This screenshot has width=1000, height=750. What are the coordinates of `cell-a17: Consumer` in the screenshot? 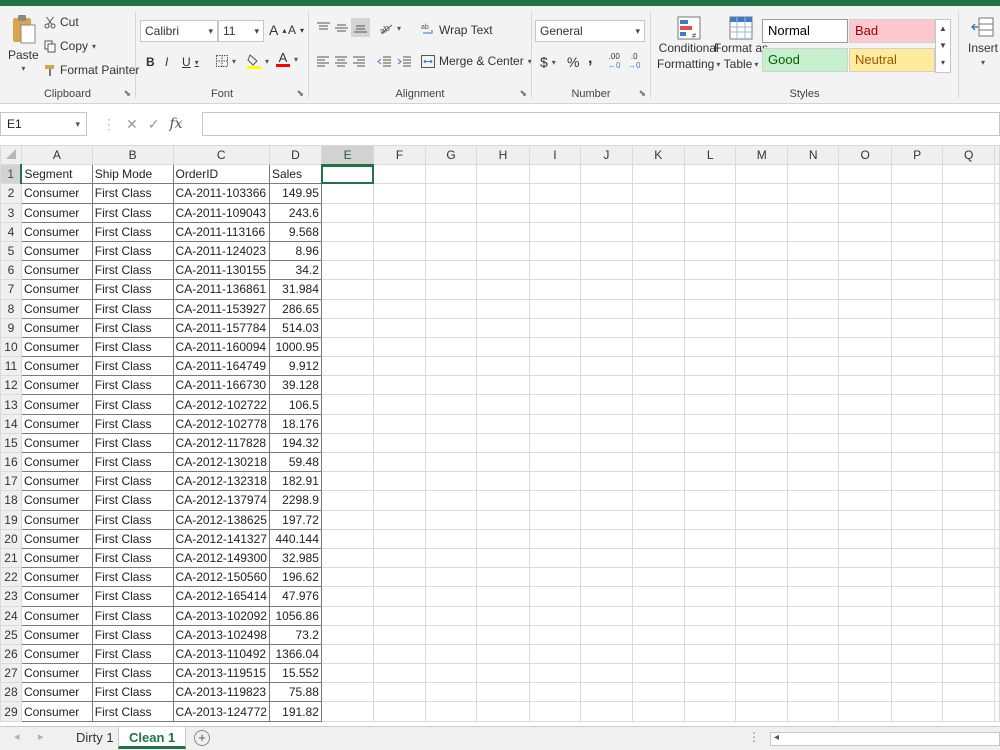 It's located at (56, 481).